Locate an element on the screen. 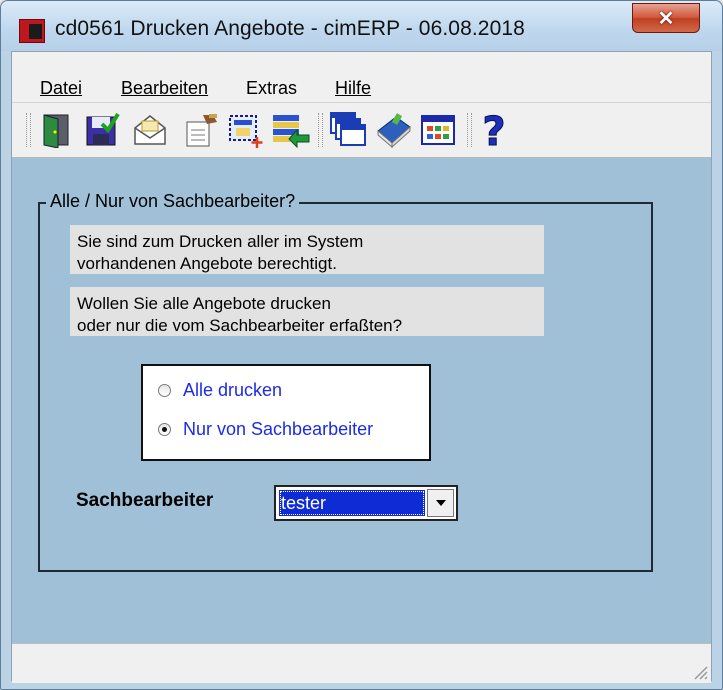 The image size is (723, 690). save-icon is located at coordinates (102, 130).